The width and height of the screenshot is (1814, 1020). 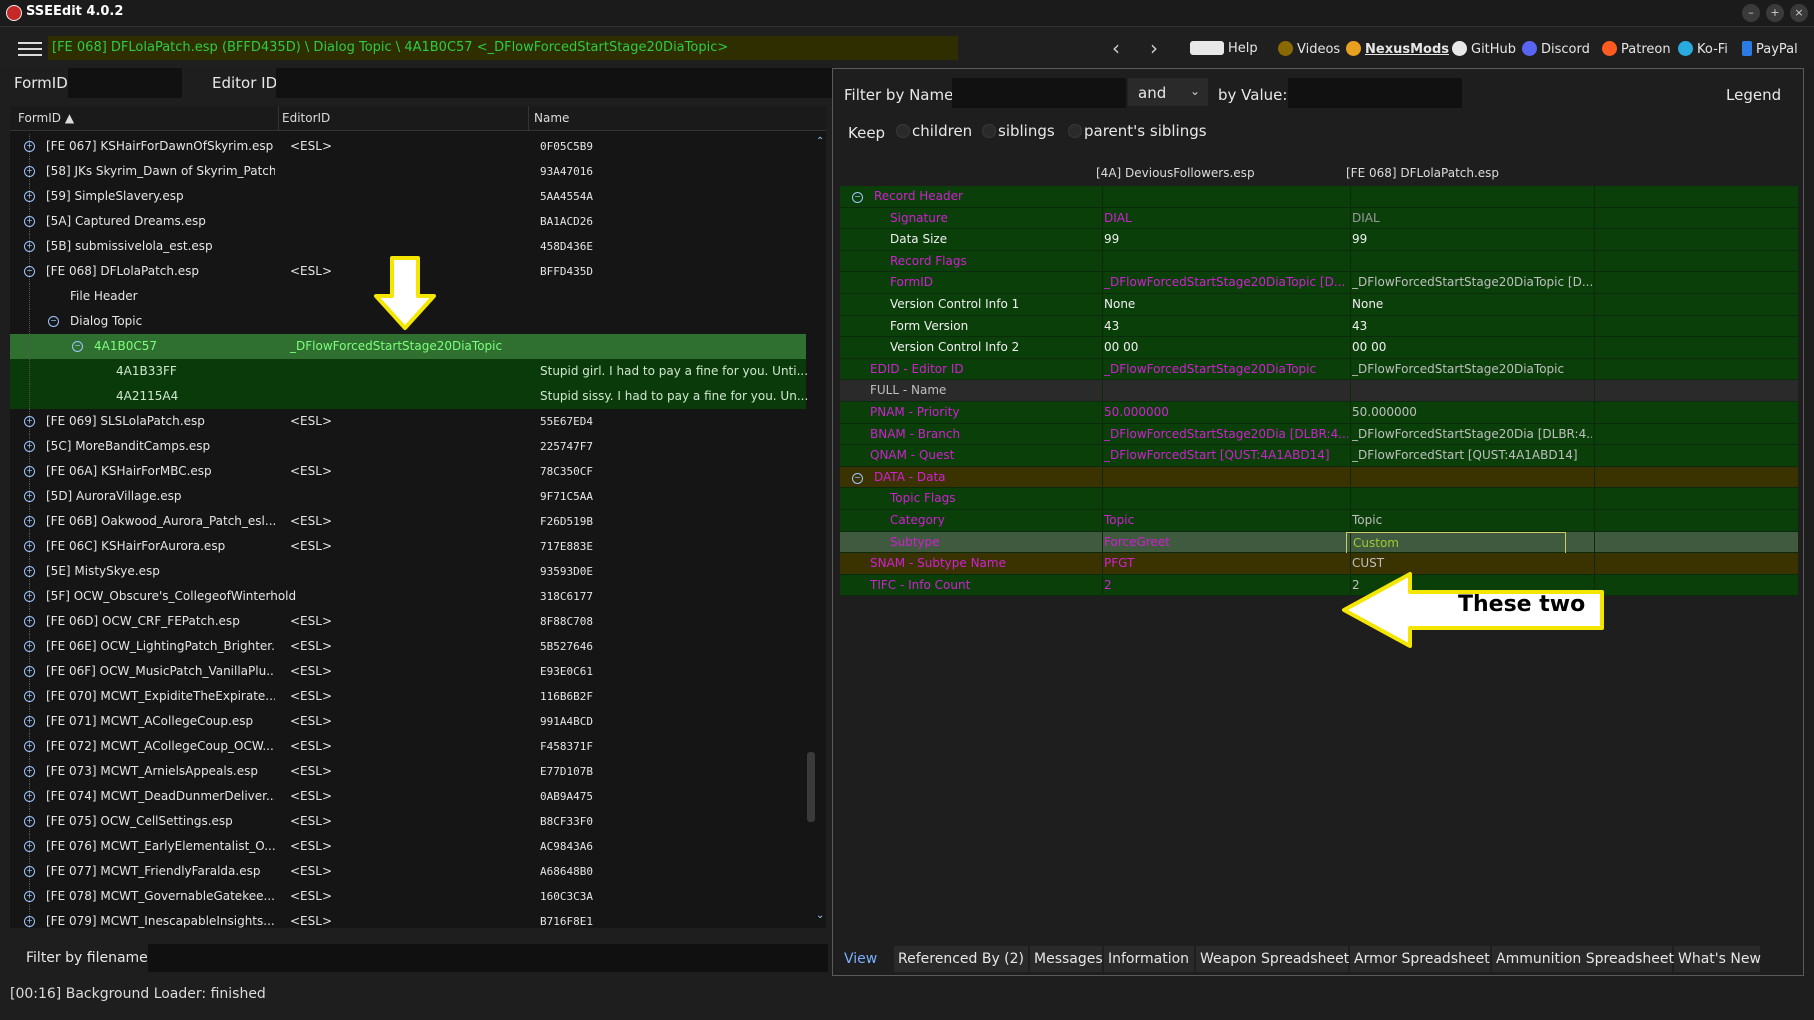 What do you see at coordinates (1319, 499) in the screenshot?
I see `record-row: Topic Flags` at bounding box center [1319, 499].